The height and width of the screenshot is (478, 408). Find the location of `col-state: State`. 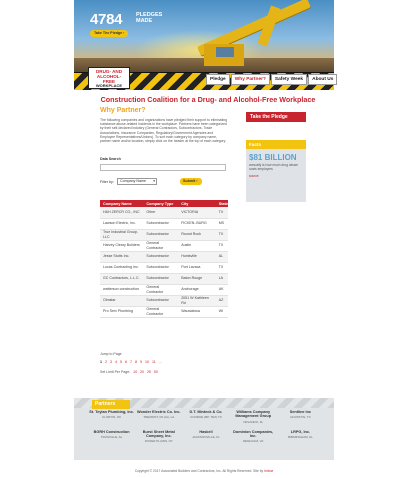

col-state: State is located at coordinates (221, 203).